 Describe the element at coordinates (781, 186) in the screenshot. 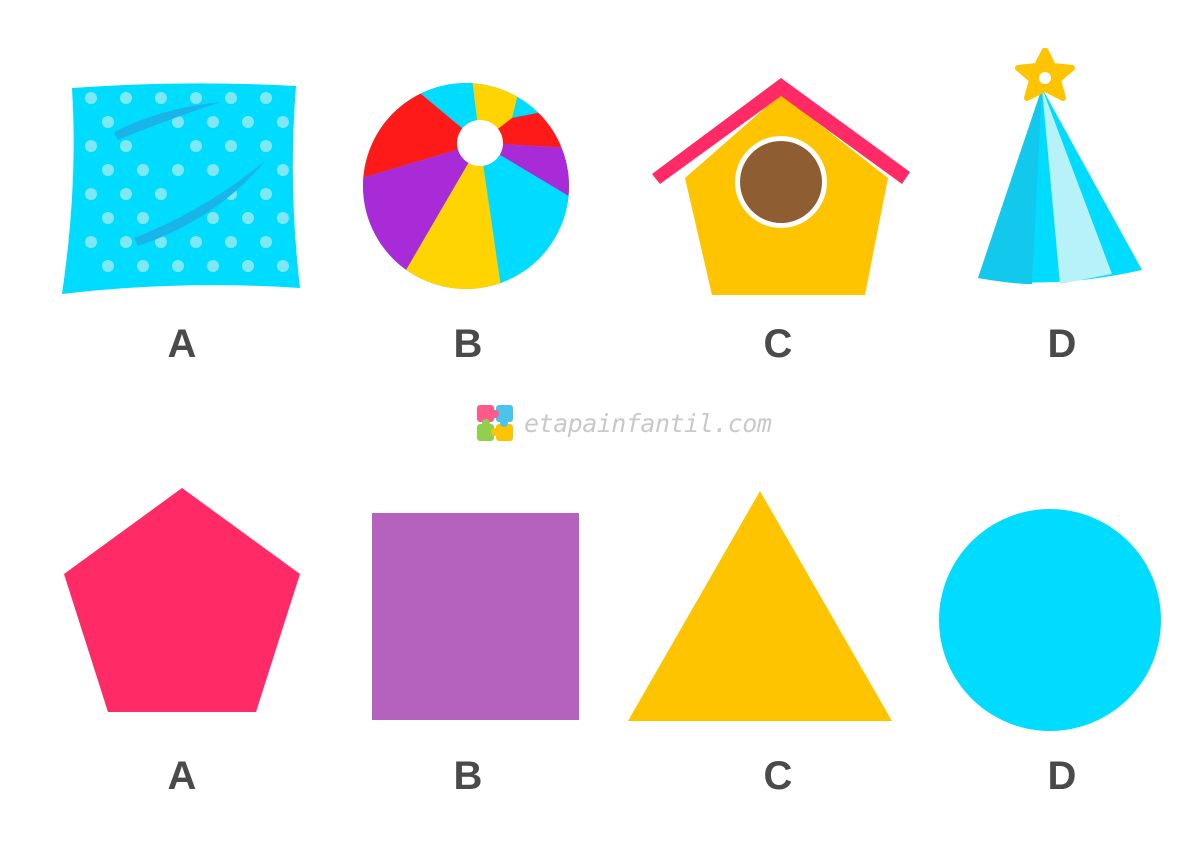

I see `birdhouse-image` at that location.